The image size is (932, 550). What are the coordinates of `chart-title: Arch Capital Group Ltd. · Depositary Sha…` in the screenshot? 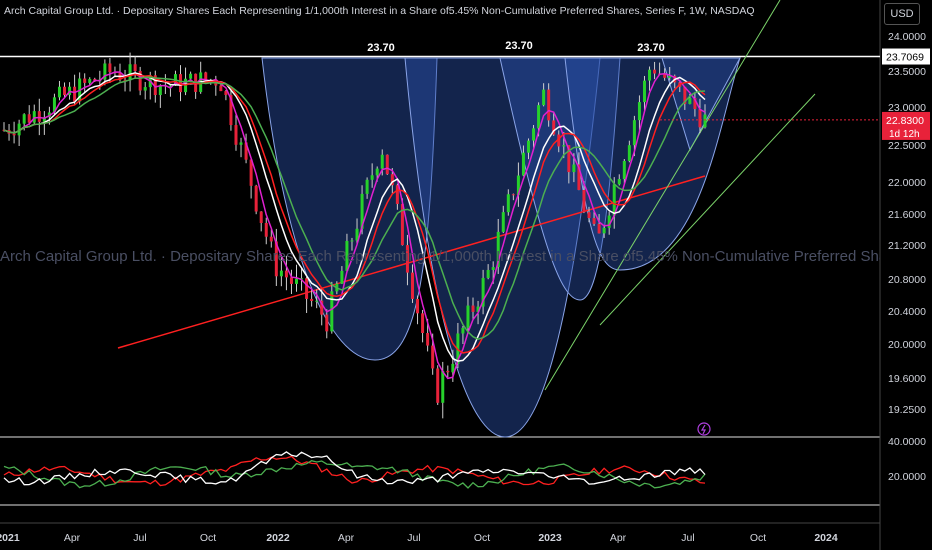 It's located at (379, 11).